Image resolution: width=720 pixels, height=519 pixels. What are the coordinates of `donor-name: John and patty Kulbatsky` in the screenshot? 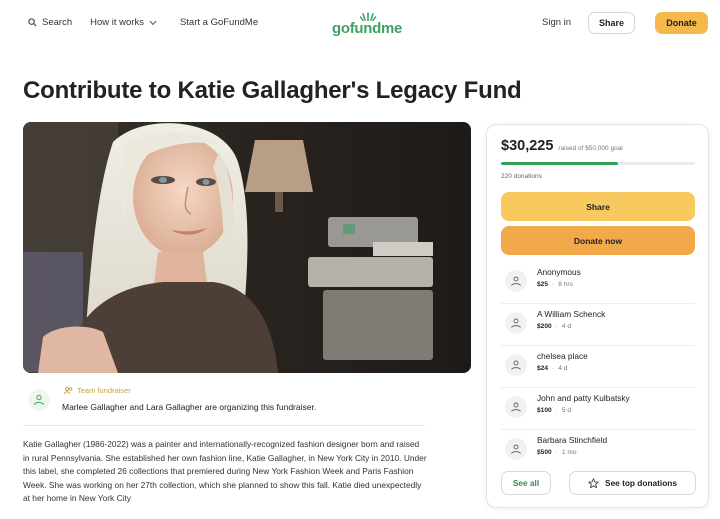 It's located at (583, 398).